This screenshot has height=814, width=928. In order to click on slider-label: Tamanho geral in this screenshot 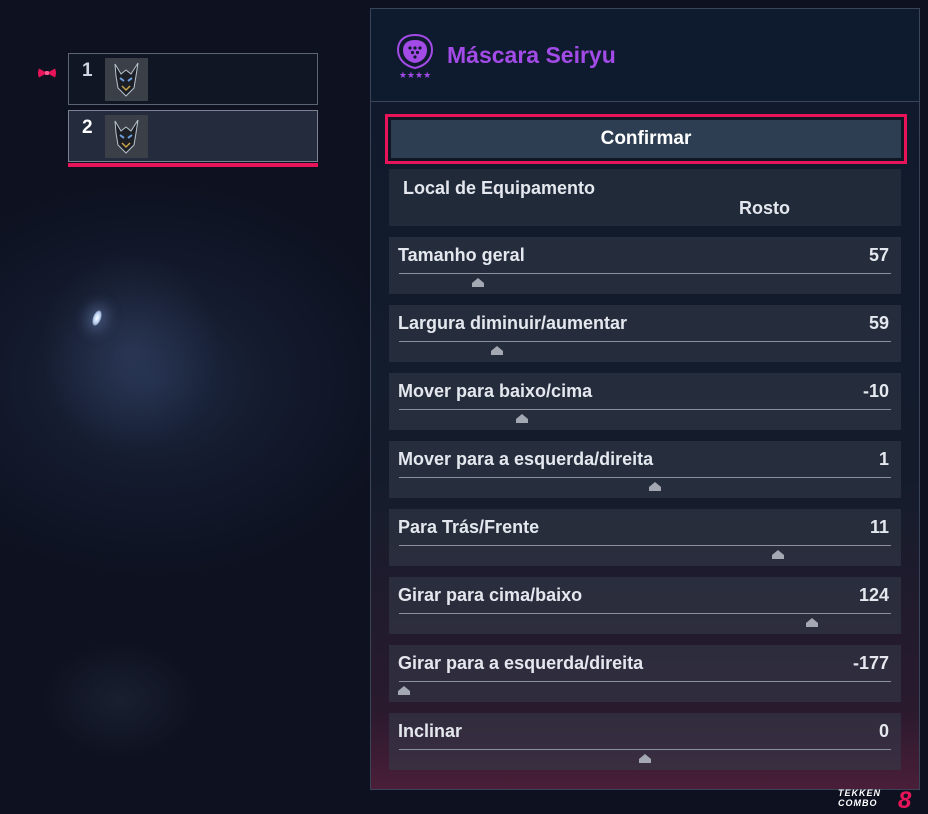, I will do `click(461, 255)`.